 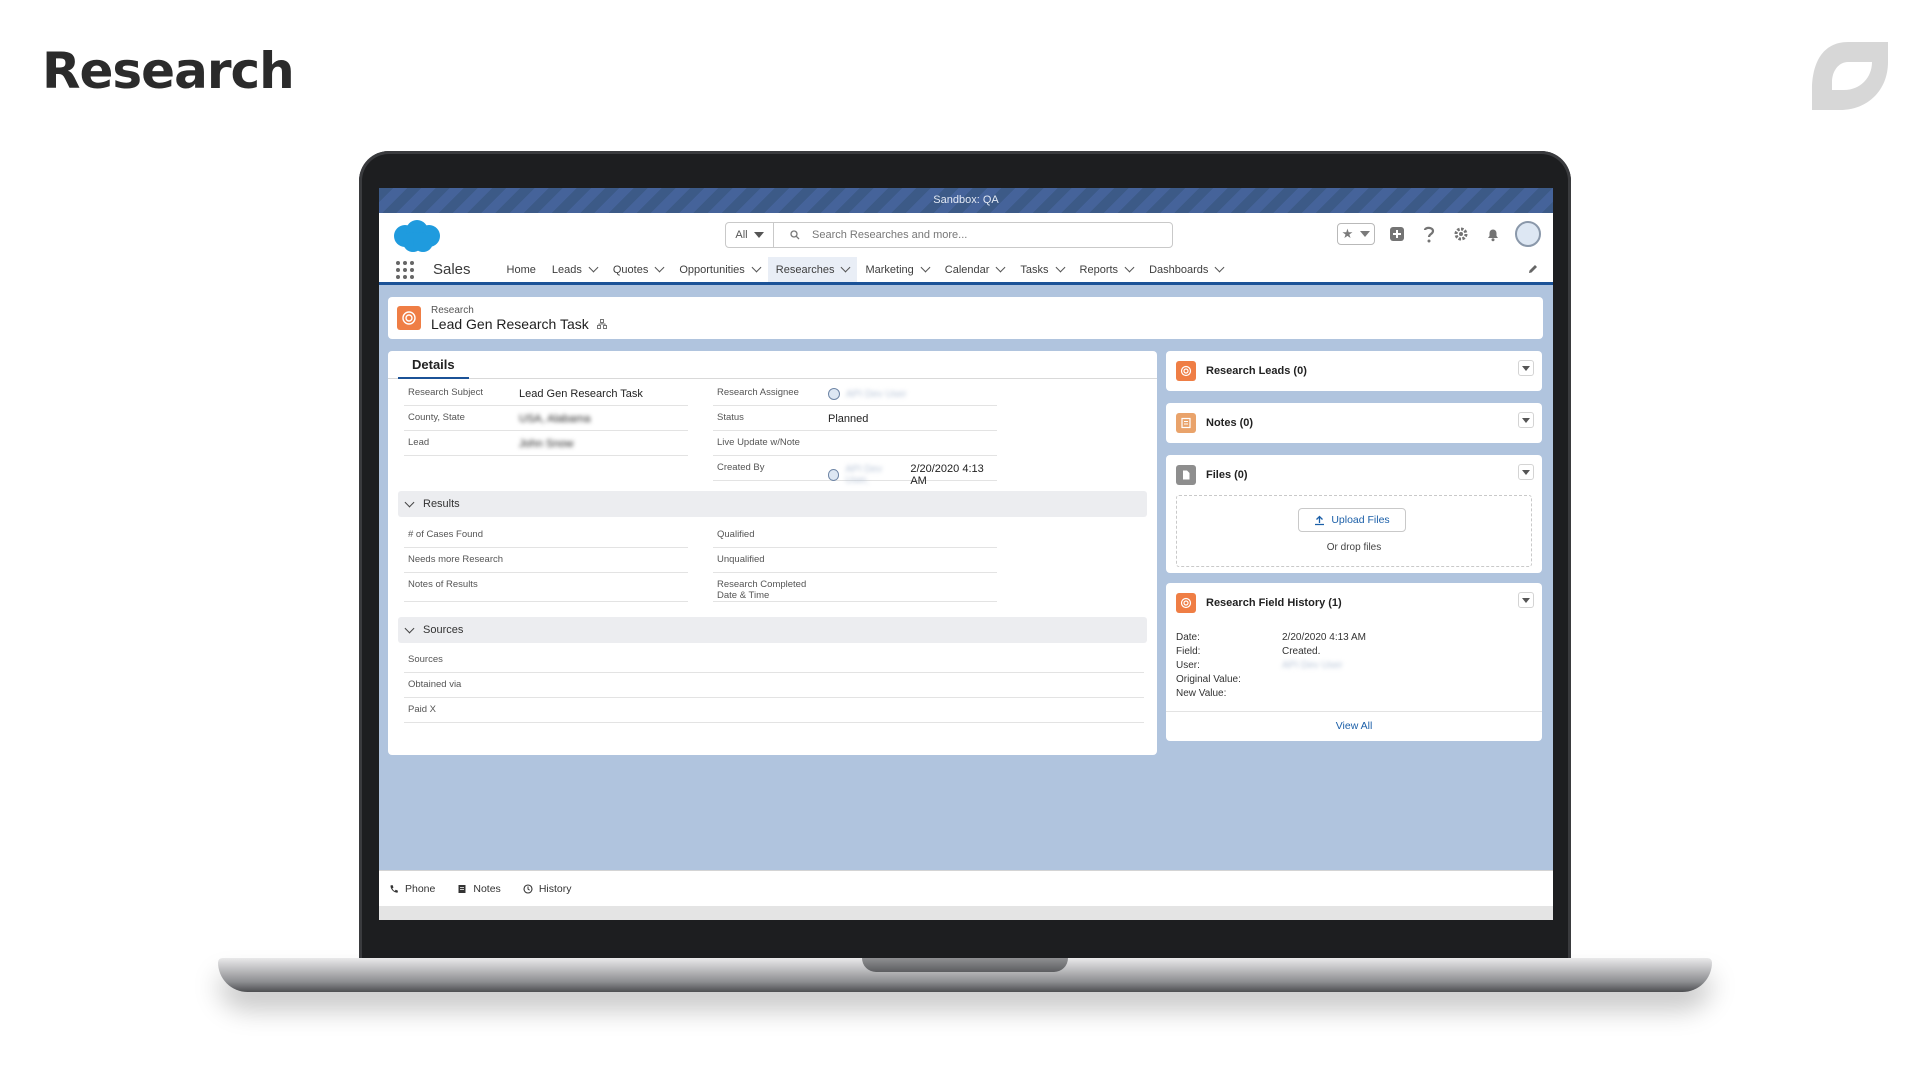 What do you see at coordinates (1229, 423) in the screenshot?
I see `related-list-title: Notes (0)` at bounding box center [1229, 423].